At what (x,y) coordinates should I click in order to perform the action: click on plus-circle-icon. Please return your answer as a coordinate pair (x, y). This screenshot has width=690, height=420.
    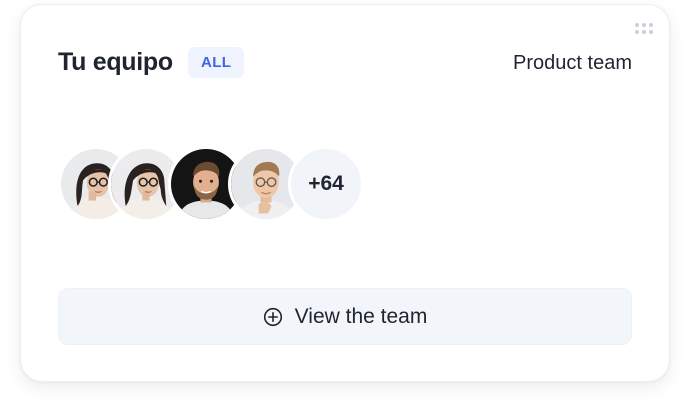
    Looking at the image, I should click on (273, 317).